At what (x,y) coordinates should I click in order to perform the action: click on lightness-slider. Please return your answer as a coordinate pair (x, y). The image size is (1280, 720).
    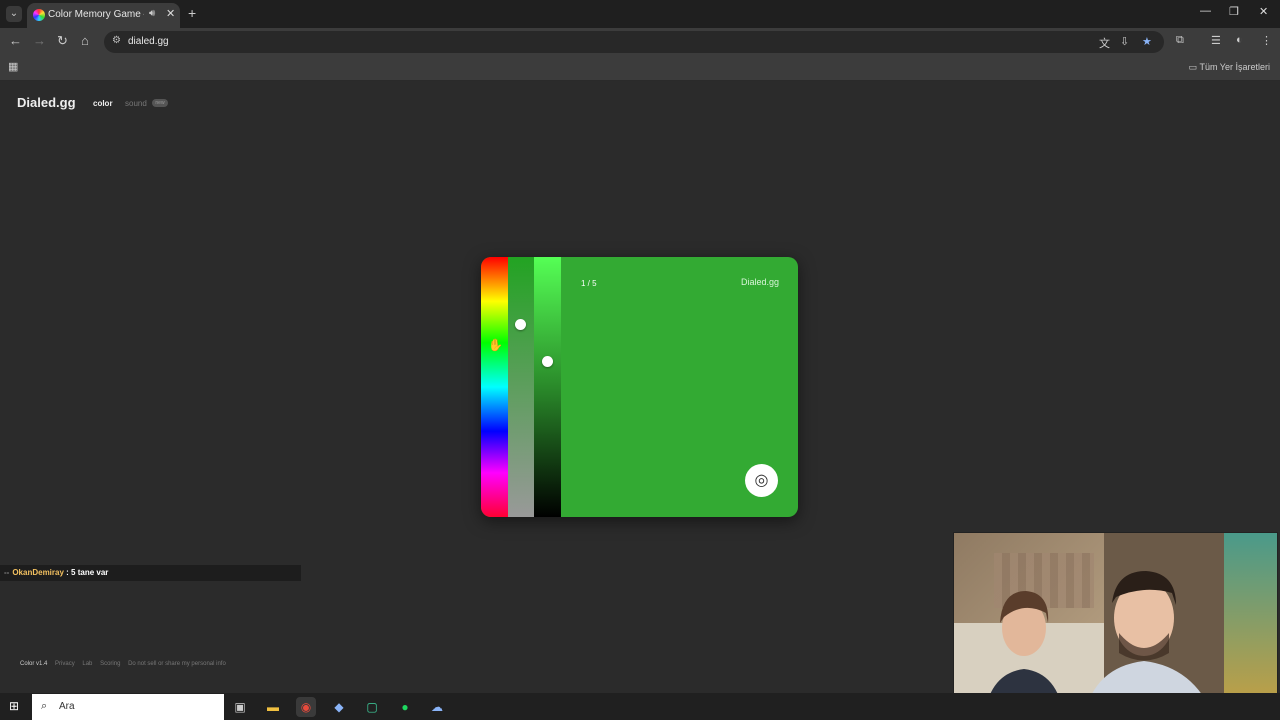
    Looking at the image, I should click on (547, 387).